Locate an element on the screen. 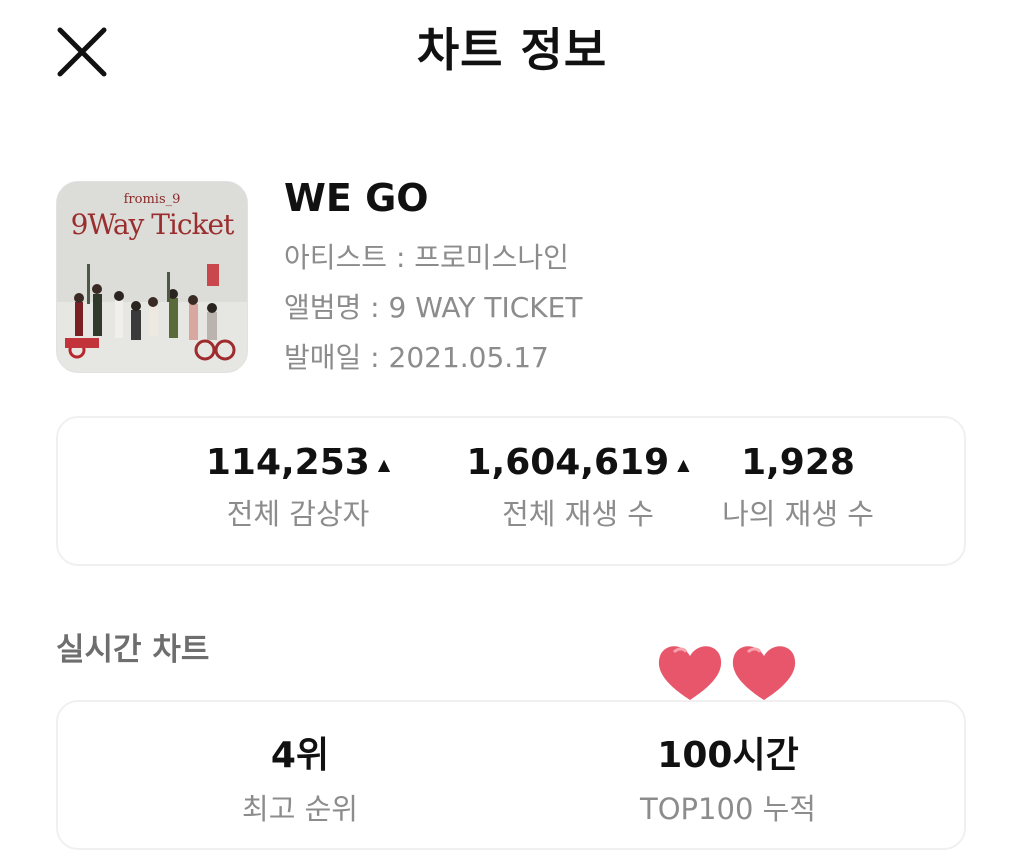 This screenshot has width=1024, height=864. album-cover: fromis_9 9Way Ticket is located at coordinates (152, 277).